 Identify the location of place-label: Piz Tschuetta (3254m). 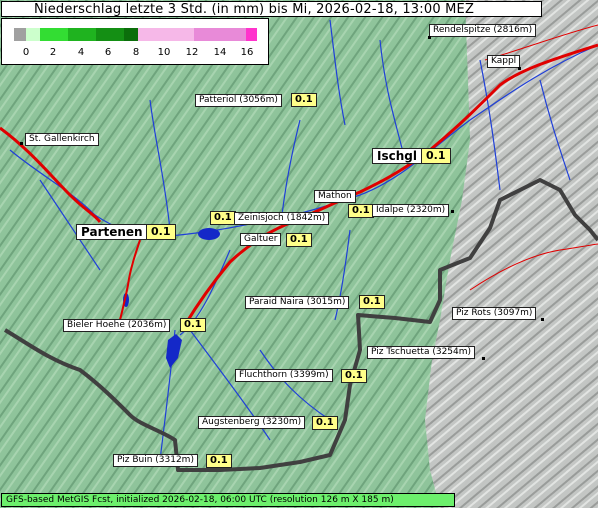
(421, 352).